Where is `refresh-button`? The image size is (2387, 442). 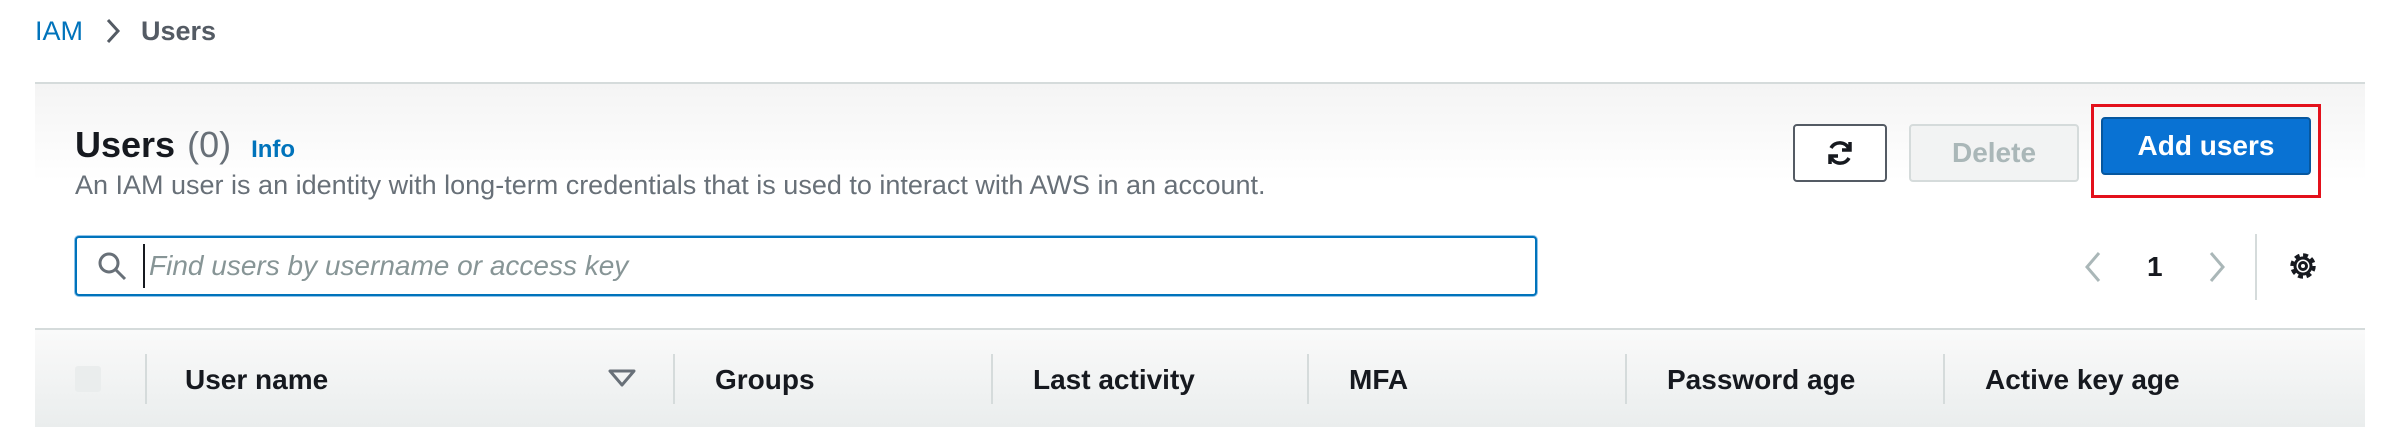 refresh-button is located at coordinates (1840, 153).